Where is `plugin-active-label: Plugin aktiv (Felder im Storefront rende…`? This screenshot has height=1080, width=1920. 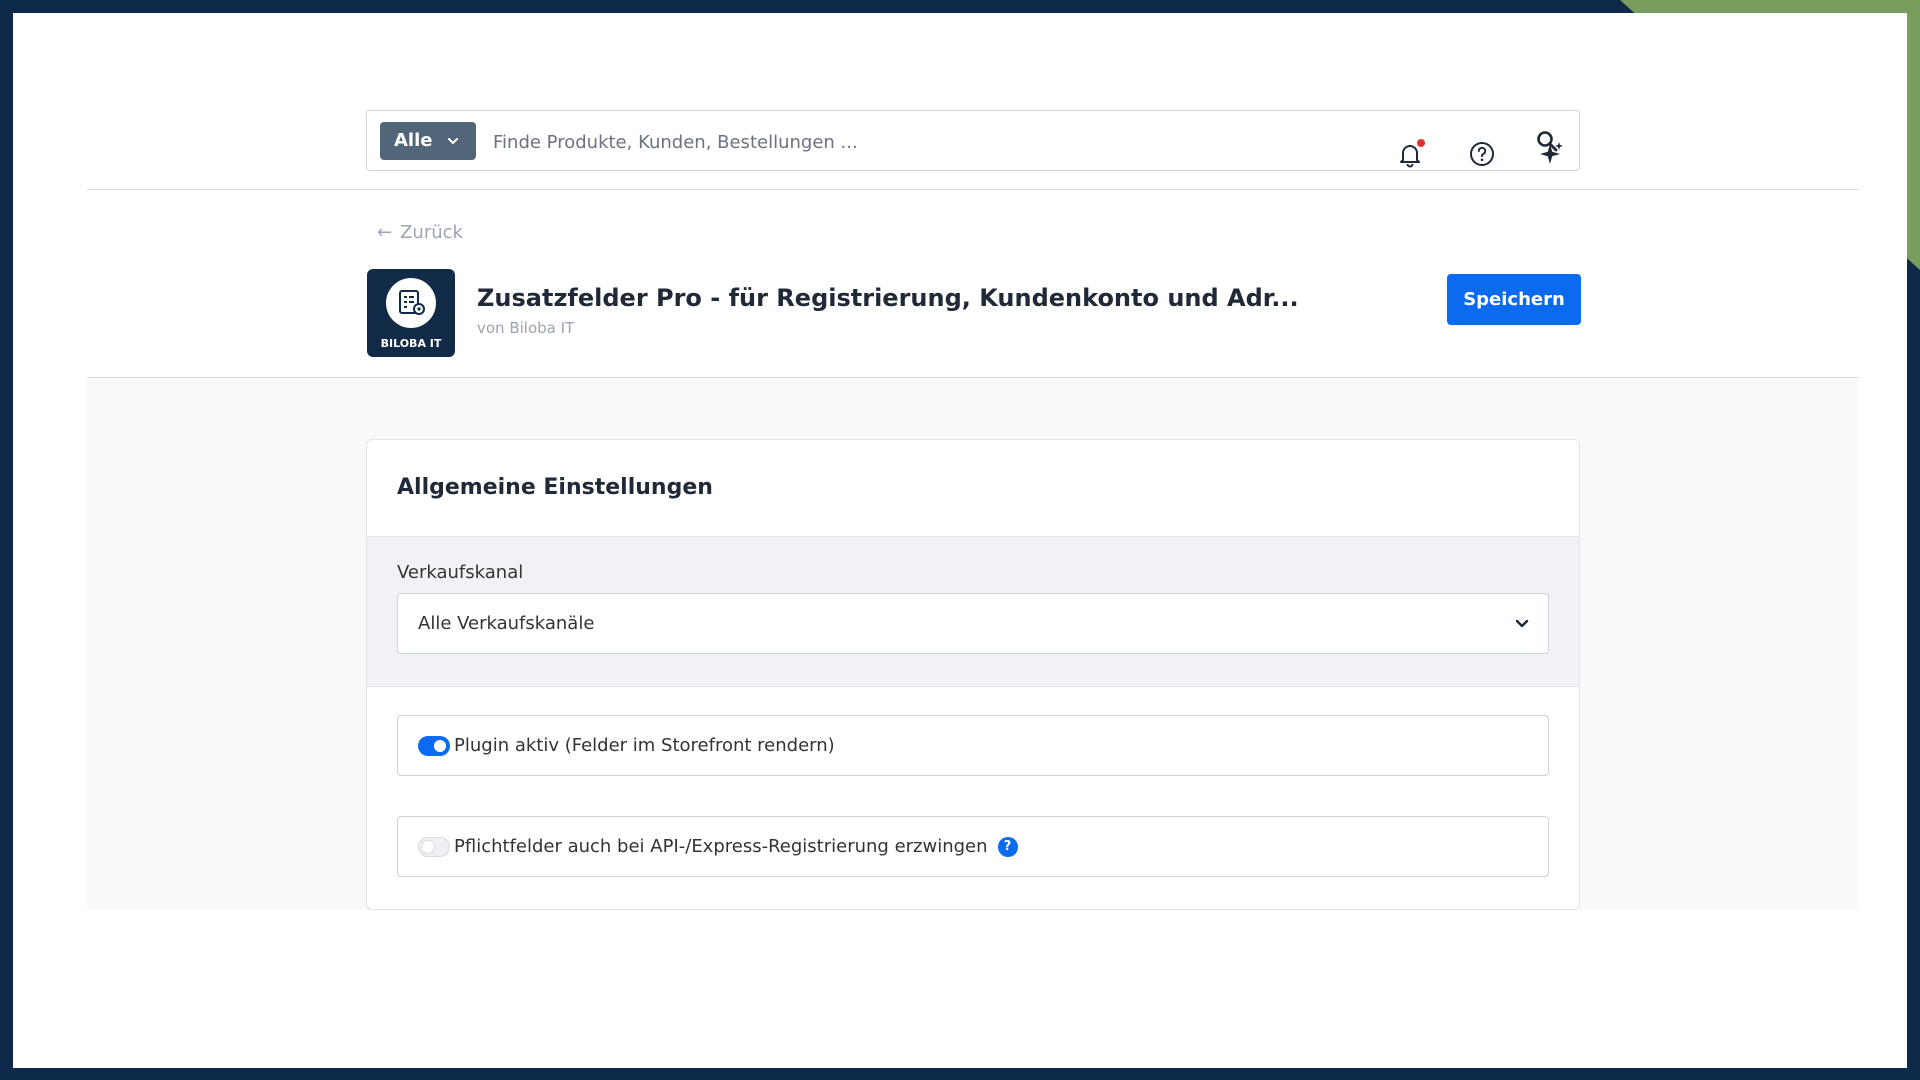 plugin-active-label: Plugin aktiv (Felder im Storefront rende… is located at coordinates (644, 745).